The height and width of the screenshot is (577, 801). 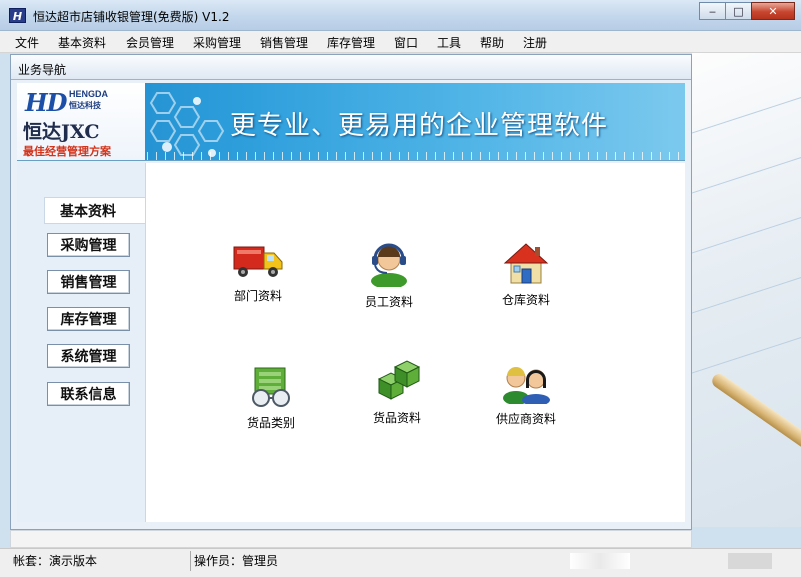 I want to click on menu-file: 文件, so click(x=27, y=42).